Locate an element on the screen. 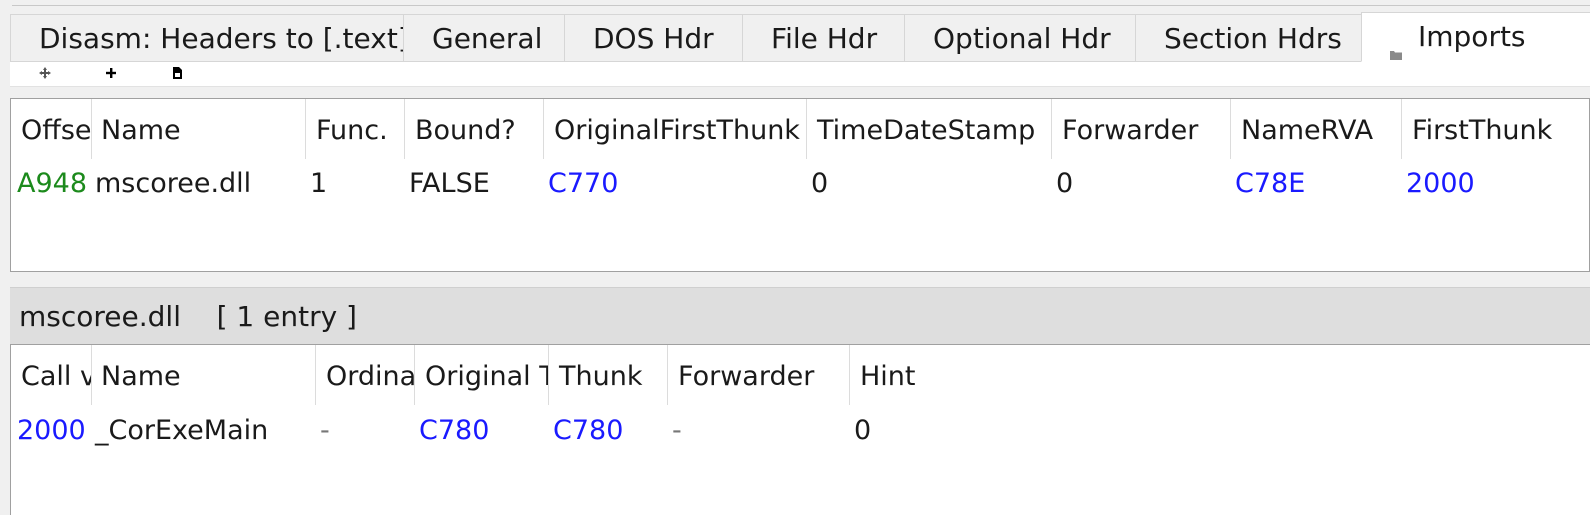  column-header-original-thunk: Original Thunk is located at coordinates (481, 376).